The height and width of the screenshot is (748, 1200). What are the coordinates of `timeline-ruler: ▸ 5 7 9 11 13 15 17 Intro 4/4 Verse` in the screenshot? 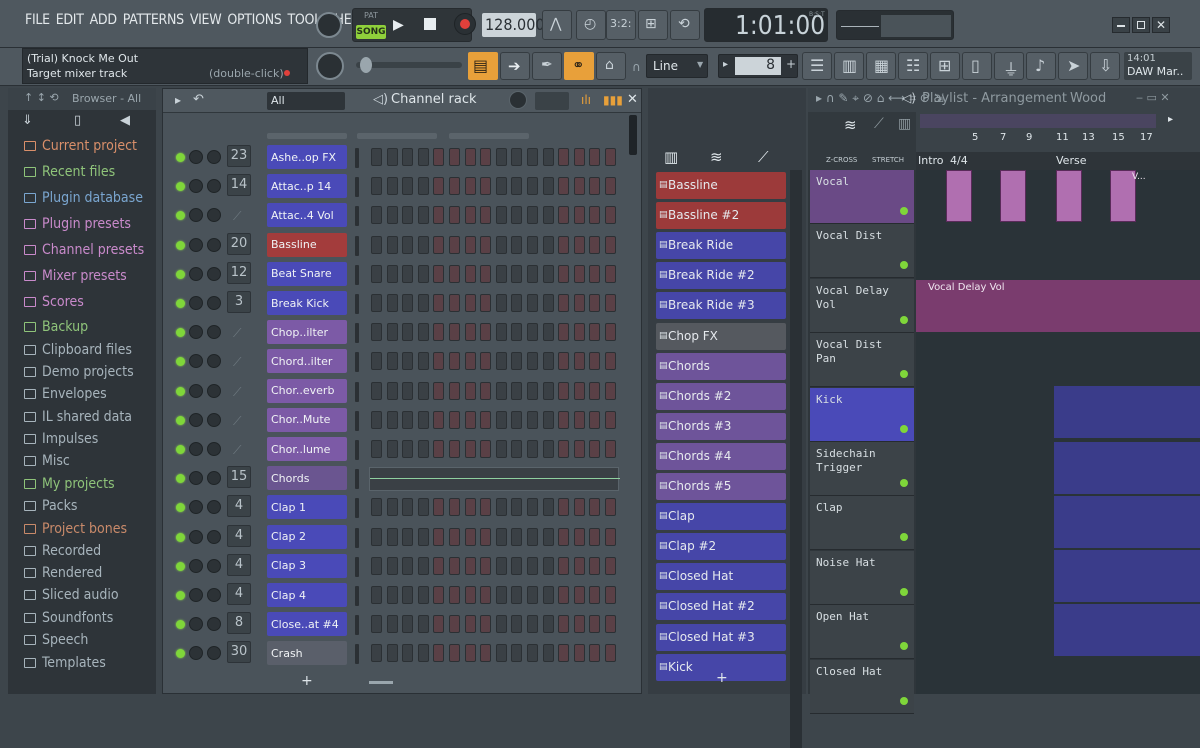 It's located at (1058, 141).